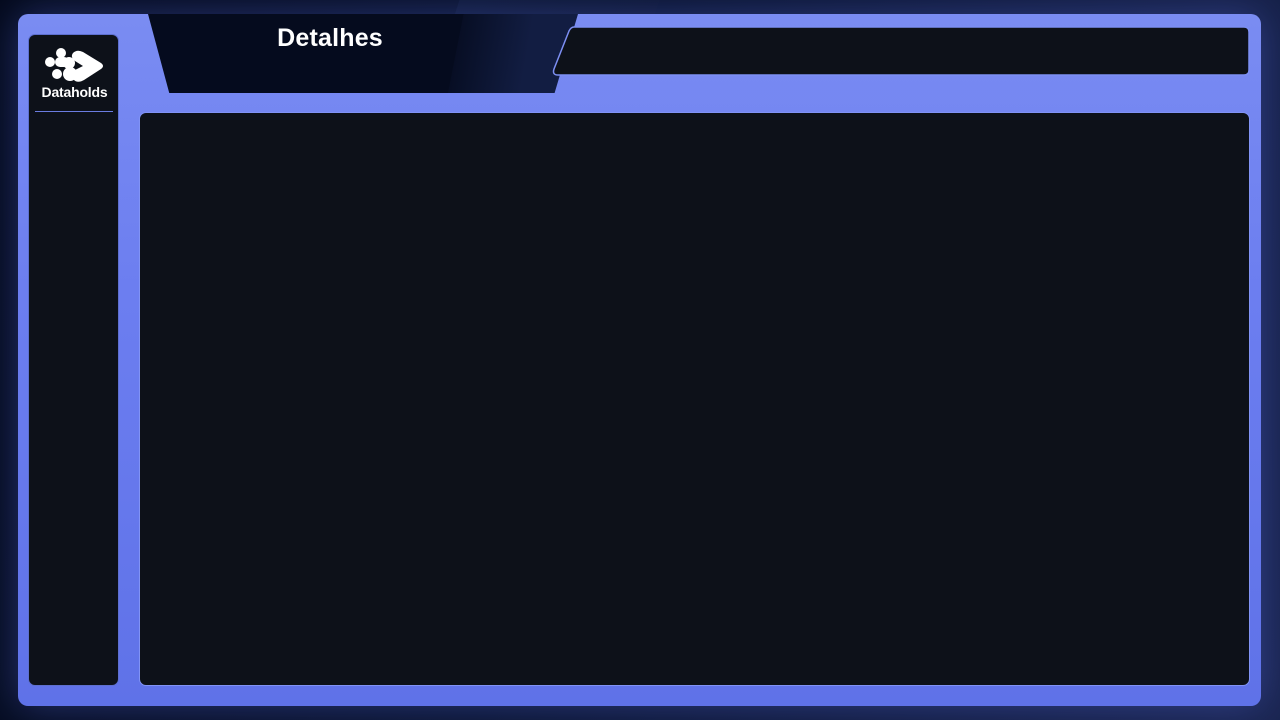  Describe the element at coordinates (73, 360) in the screenshot. I see `sidebar: Dataholds` at that location.